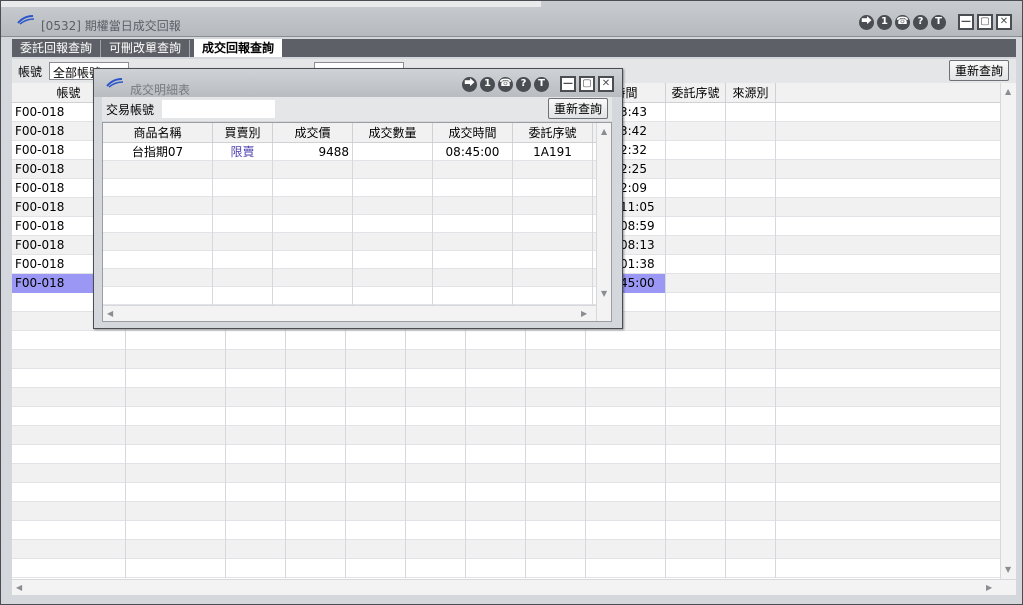 This screenshot has height=605, width=1023. Describe the element at coordinates (358, 83) in the screenshot. I see `dialog-titlebar: 成交明細表 ⮕ 1 ☎ ? T — ▢ ✕` at that location.